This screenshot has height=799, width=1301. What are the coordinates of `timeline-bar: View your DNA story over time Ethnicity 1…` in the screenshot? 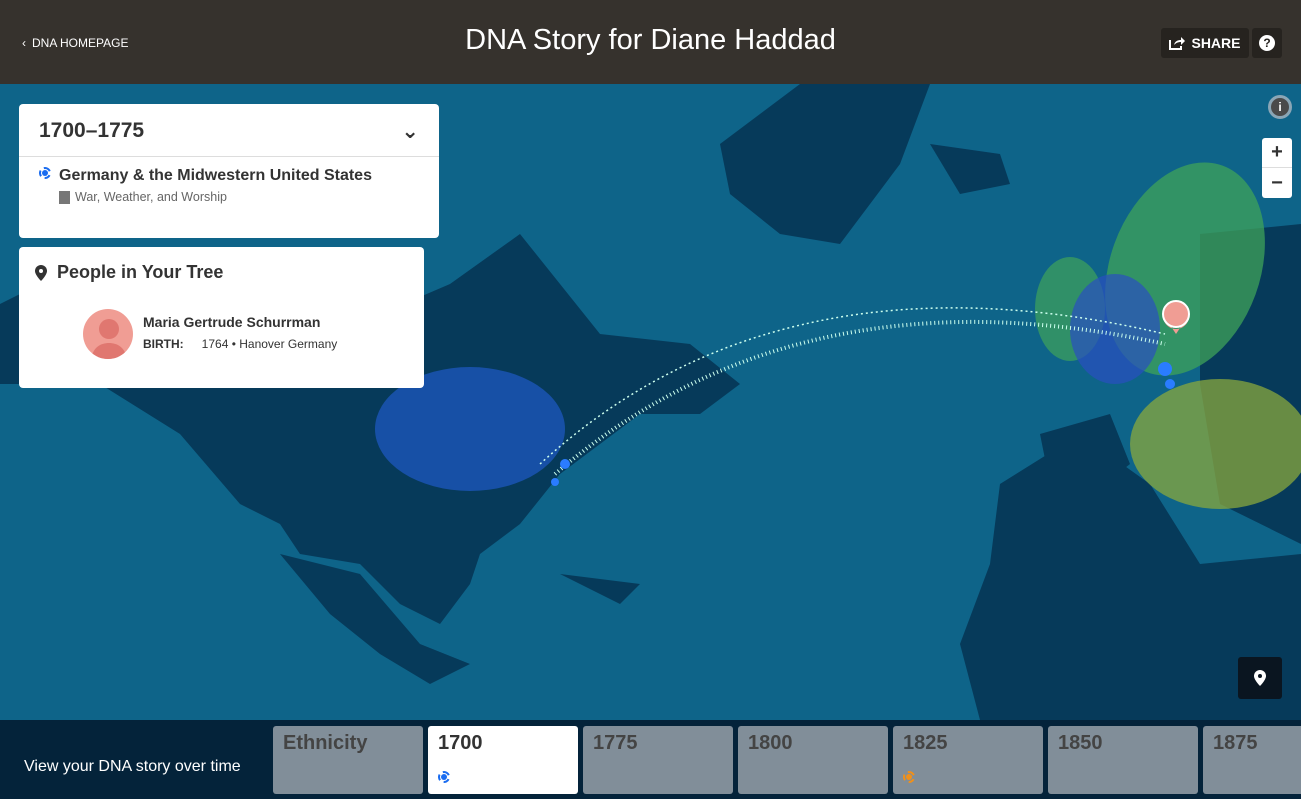 It's located at (650, 759).